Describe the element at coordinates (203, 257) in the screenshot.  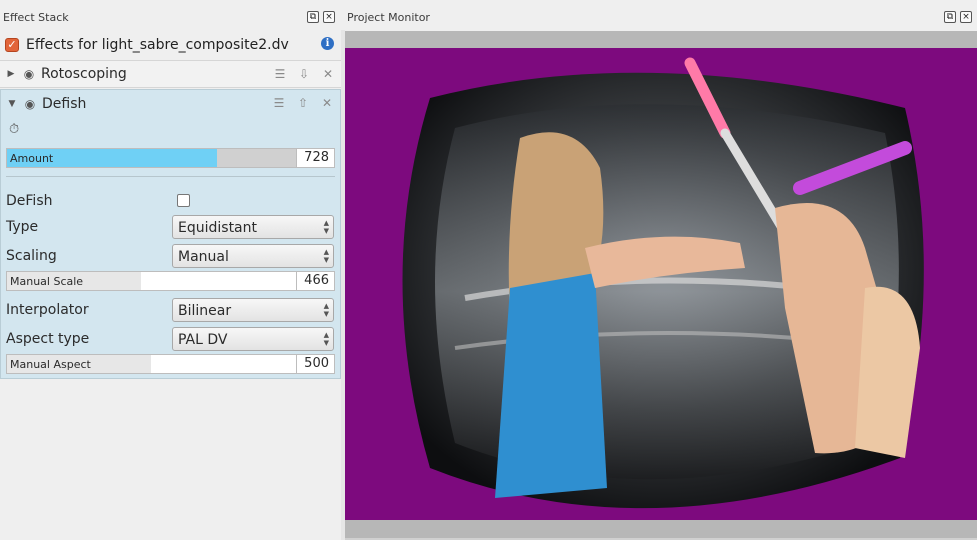
I see `scaling-value: Manual` at that location.